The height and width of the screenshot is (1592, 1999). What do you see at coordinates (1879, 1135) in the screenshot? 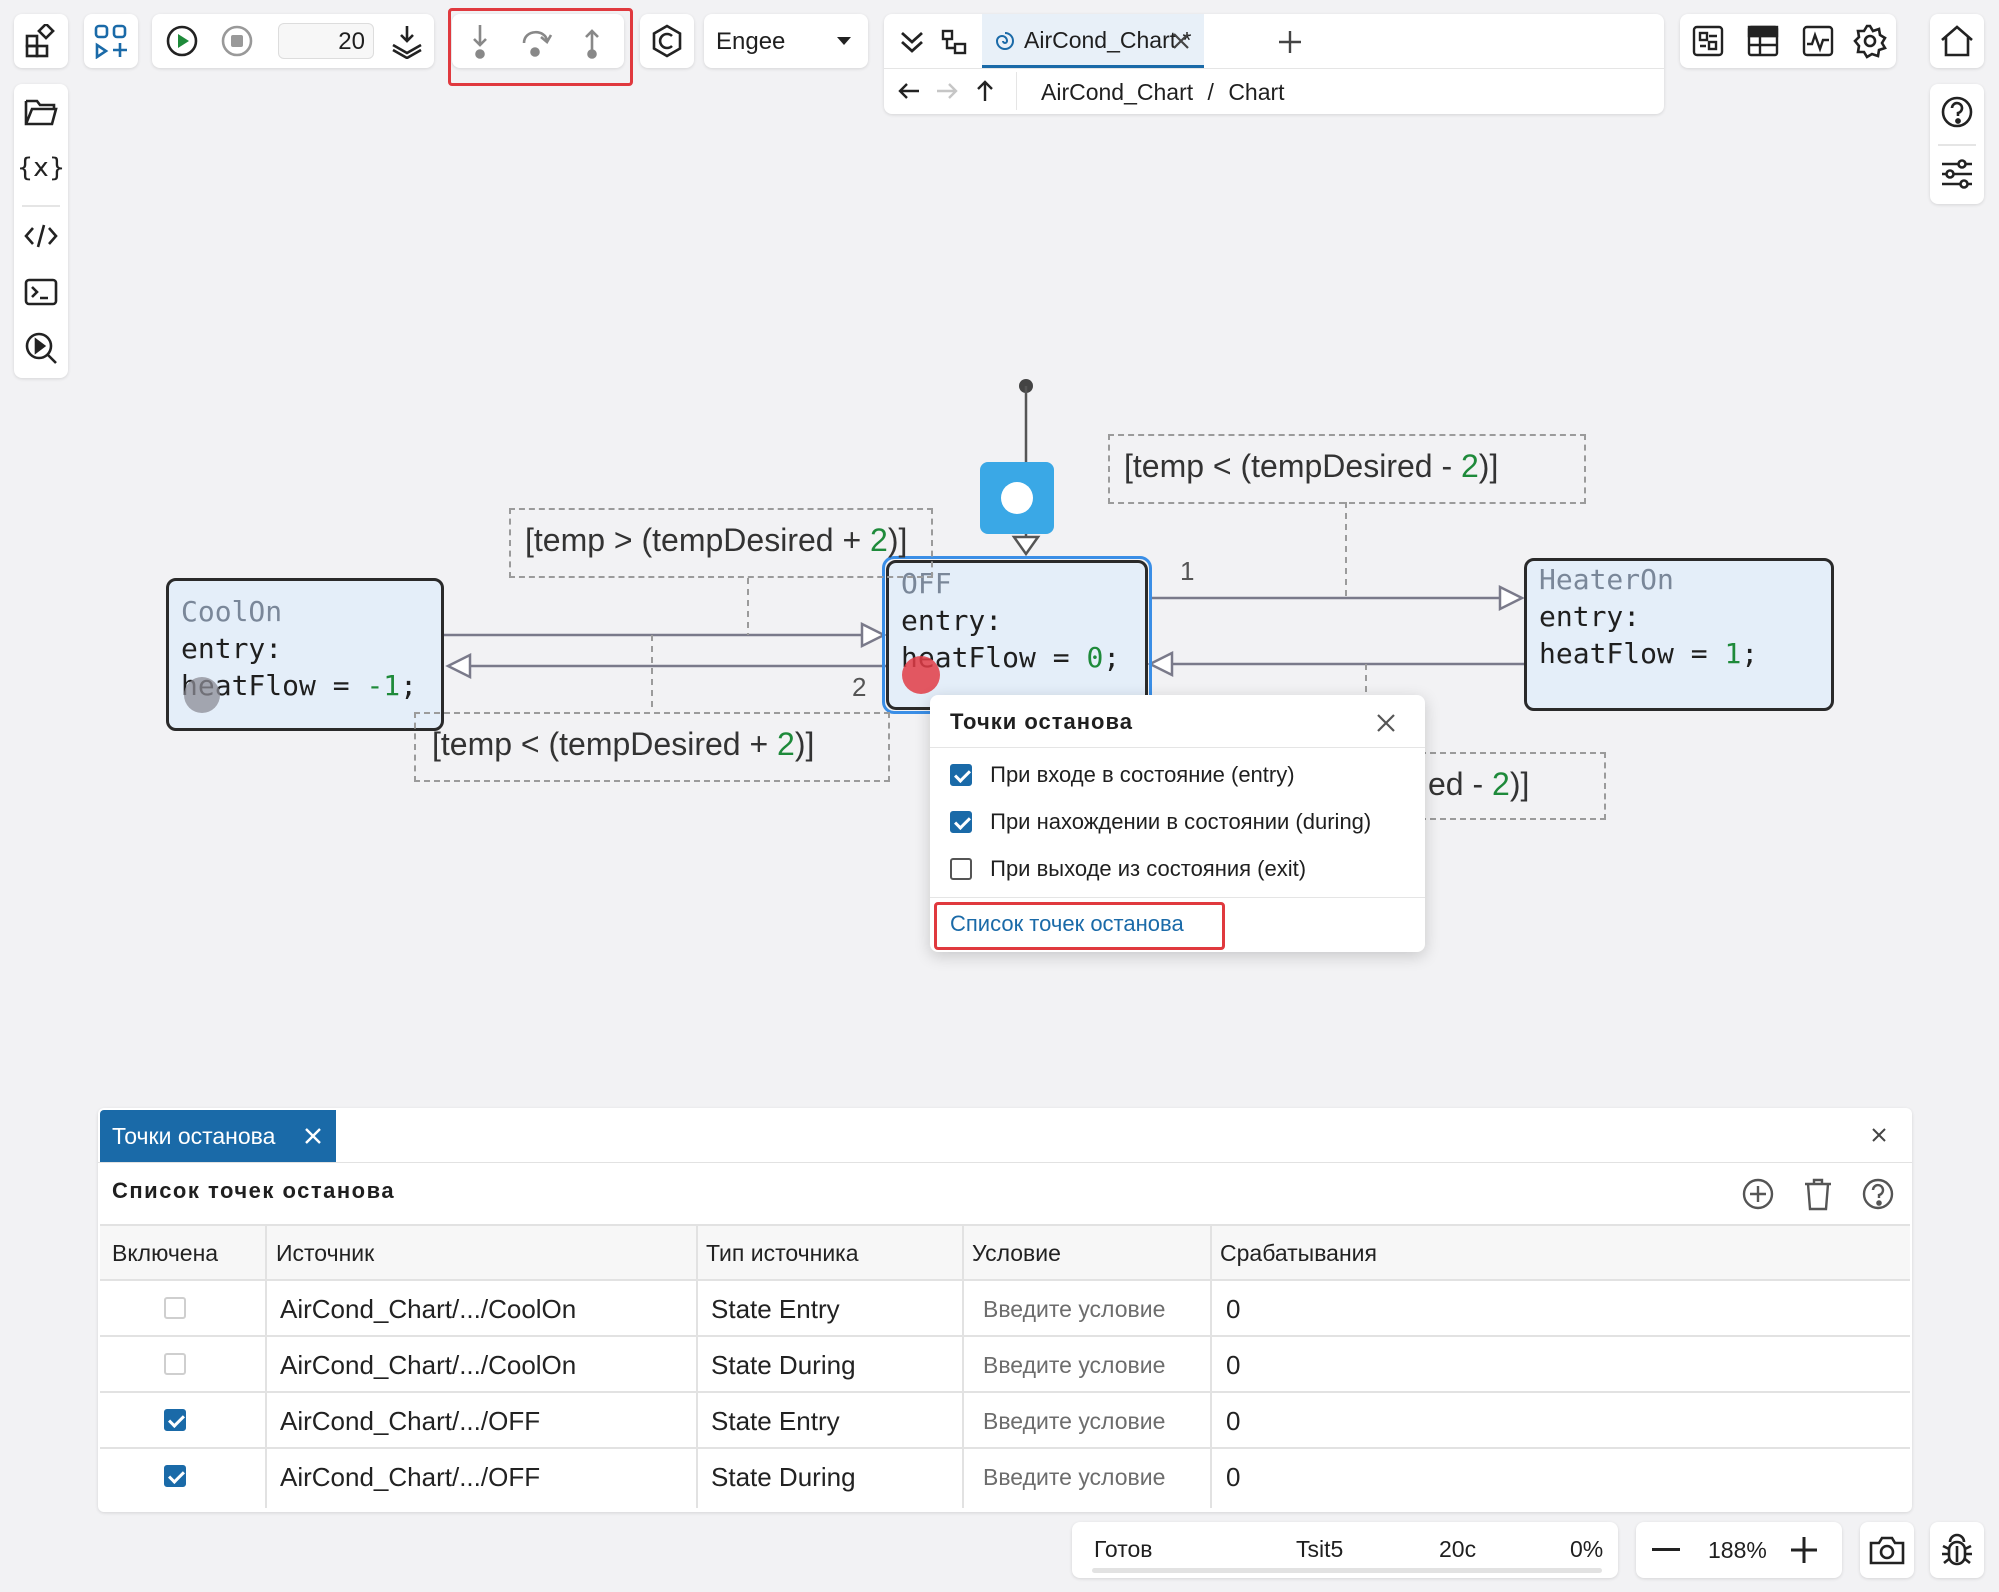
I see `close-panel-icon` at bounding box center [1879, 1135].